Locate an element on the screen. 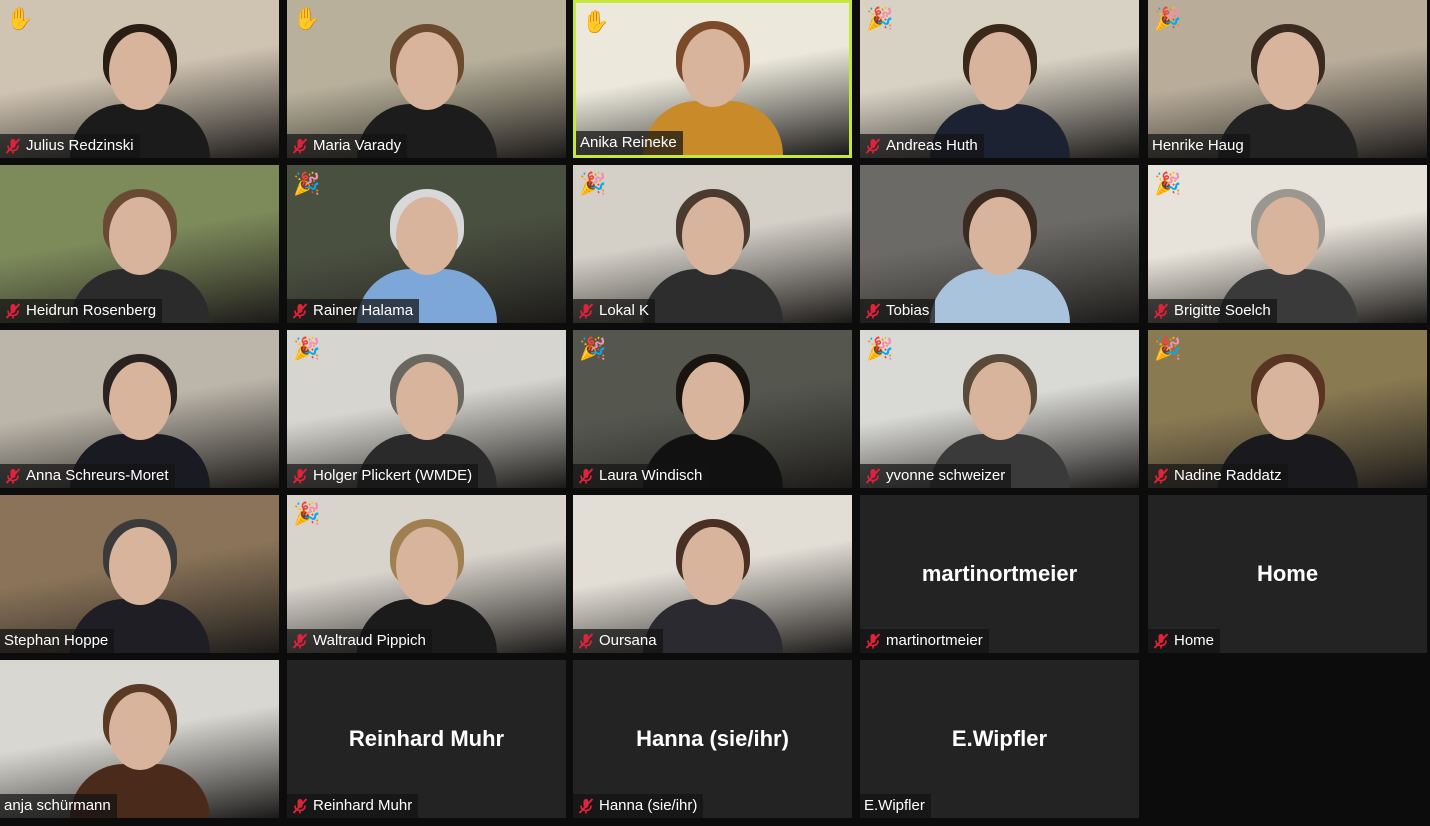  participant-display-name: Hanna (sie/ihr) is located at coordinates (712, 738).